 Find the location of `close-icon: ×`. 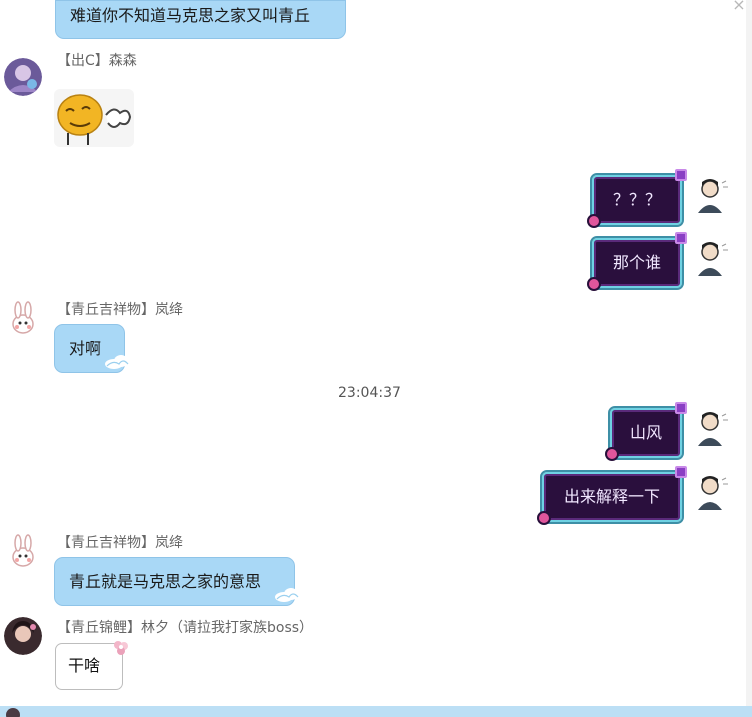

close-icon: × is located at coordinates (739, 7).